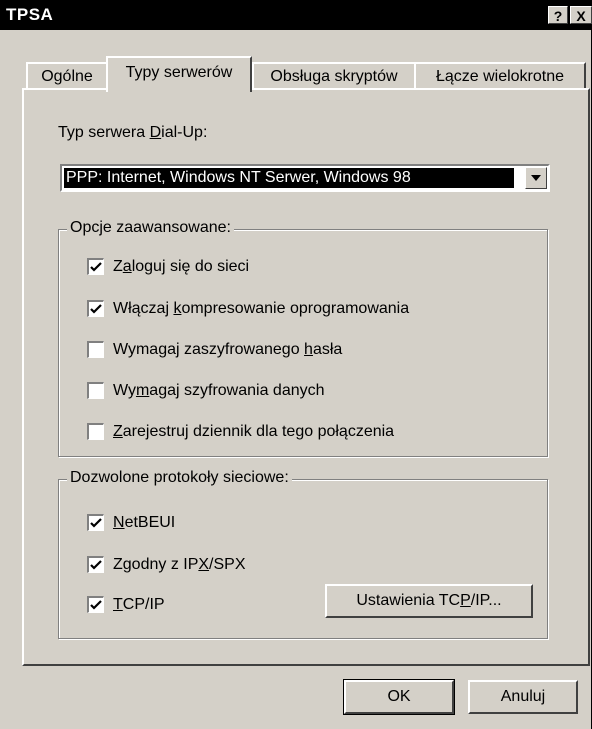  Describe the element at coordinates (219, 390) in the screenshot. I see `checkbox-label: Wymagaj szyfrowania danych` at that location.